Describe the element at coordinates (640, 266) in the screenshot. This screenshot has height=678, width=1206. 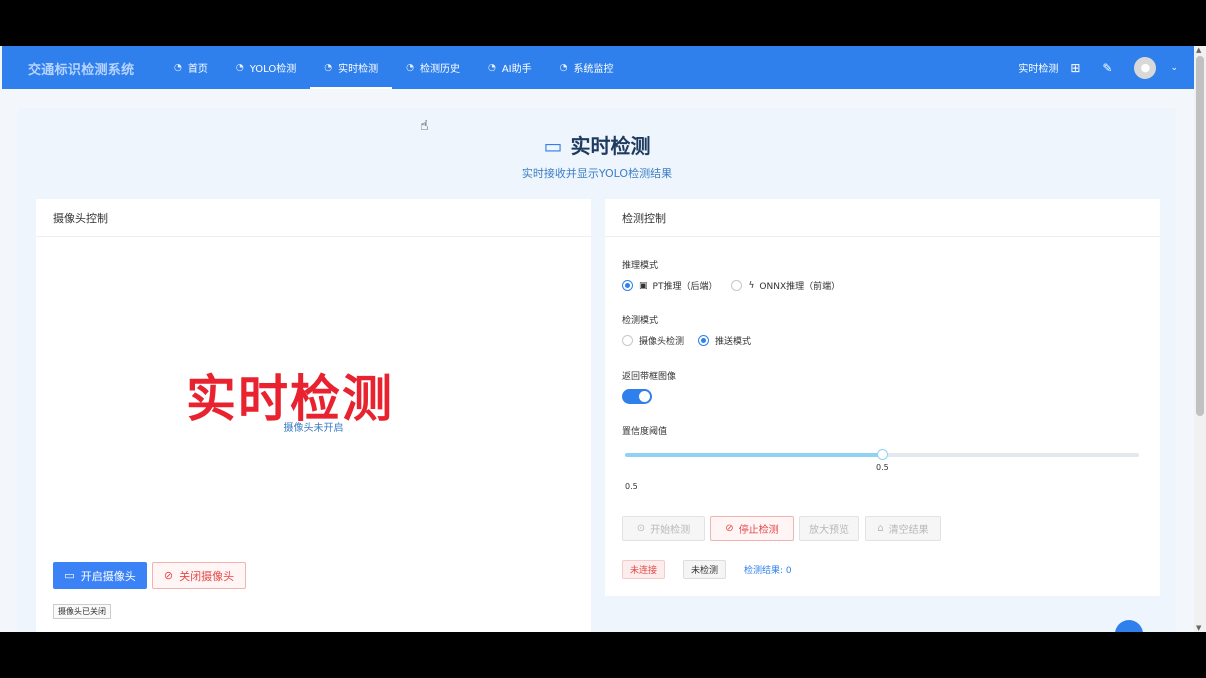
I see `inference-mode-label: 推理模式` at that location.